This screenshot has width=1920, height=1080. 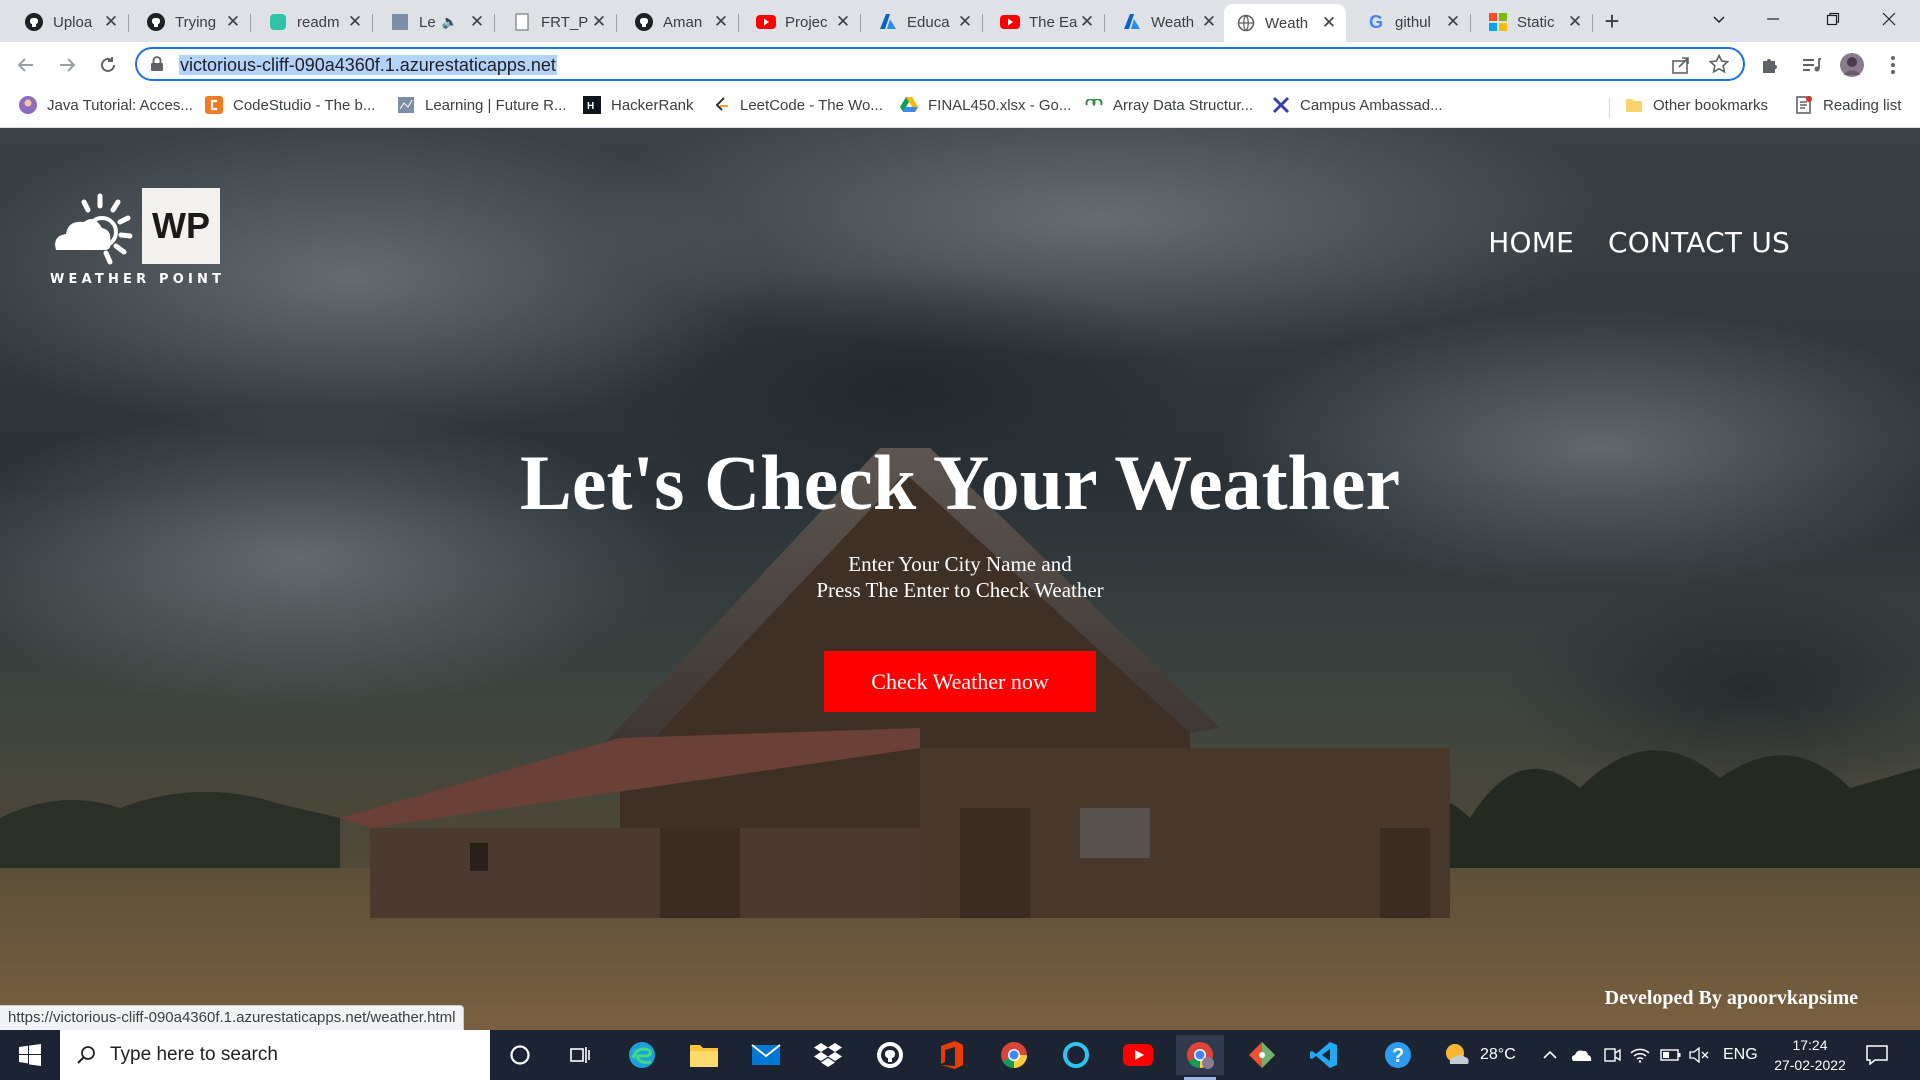 What do you see at coordinates (278, 22) in the screenshot?
I see `readme-icon` at bounding box center [278, 22].